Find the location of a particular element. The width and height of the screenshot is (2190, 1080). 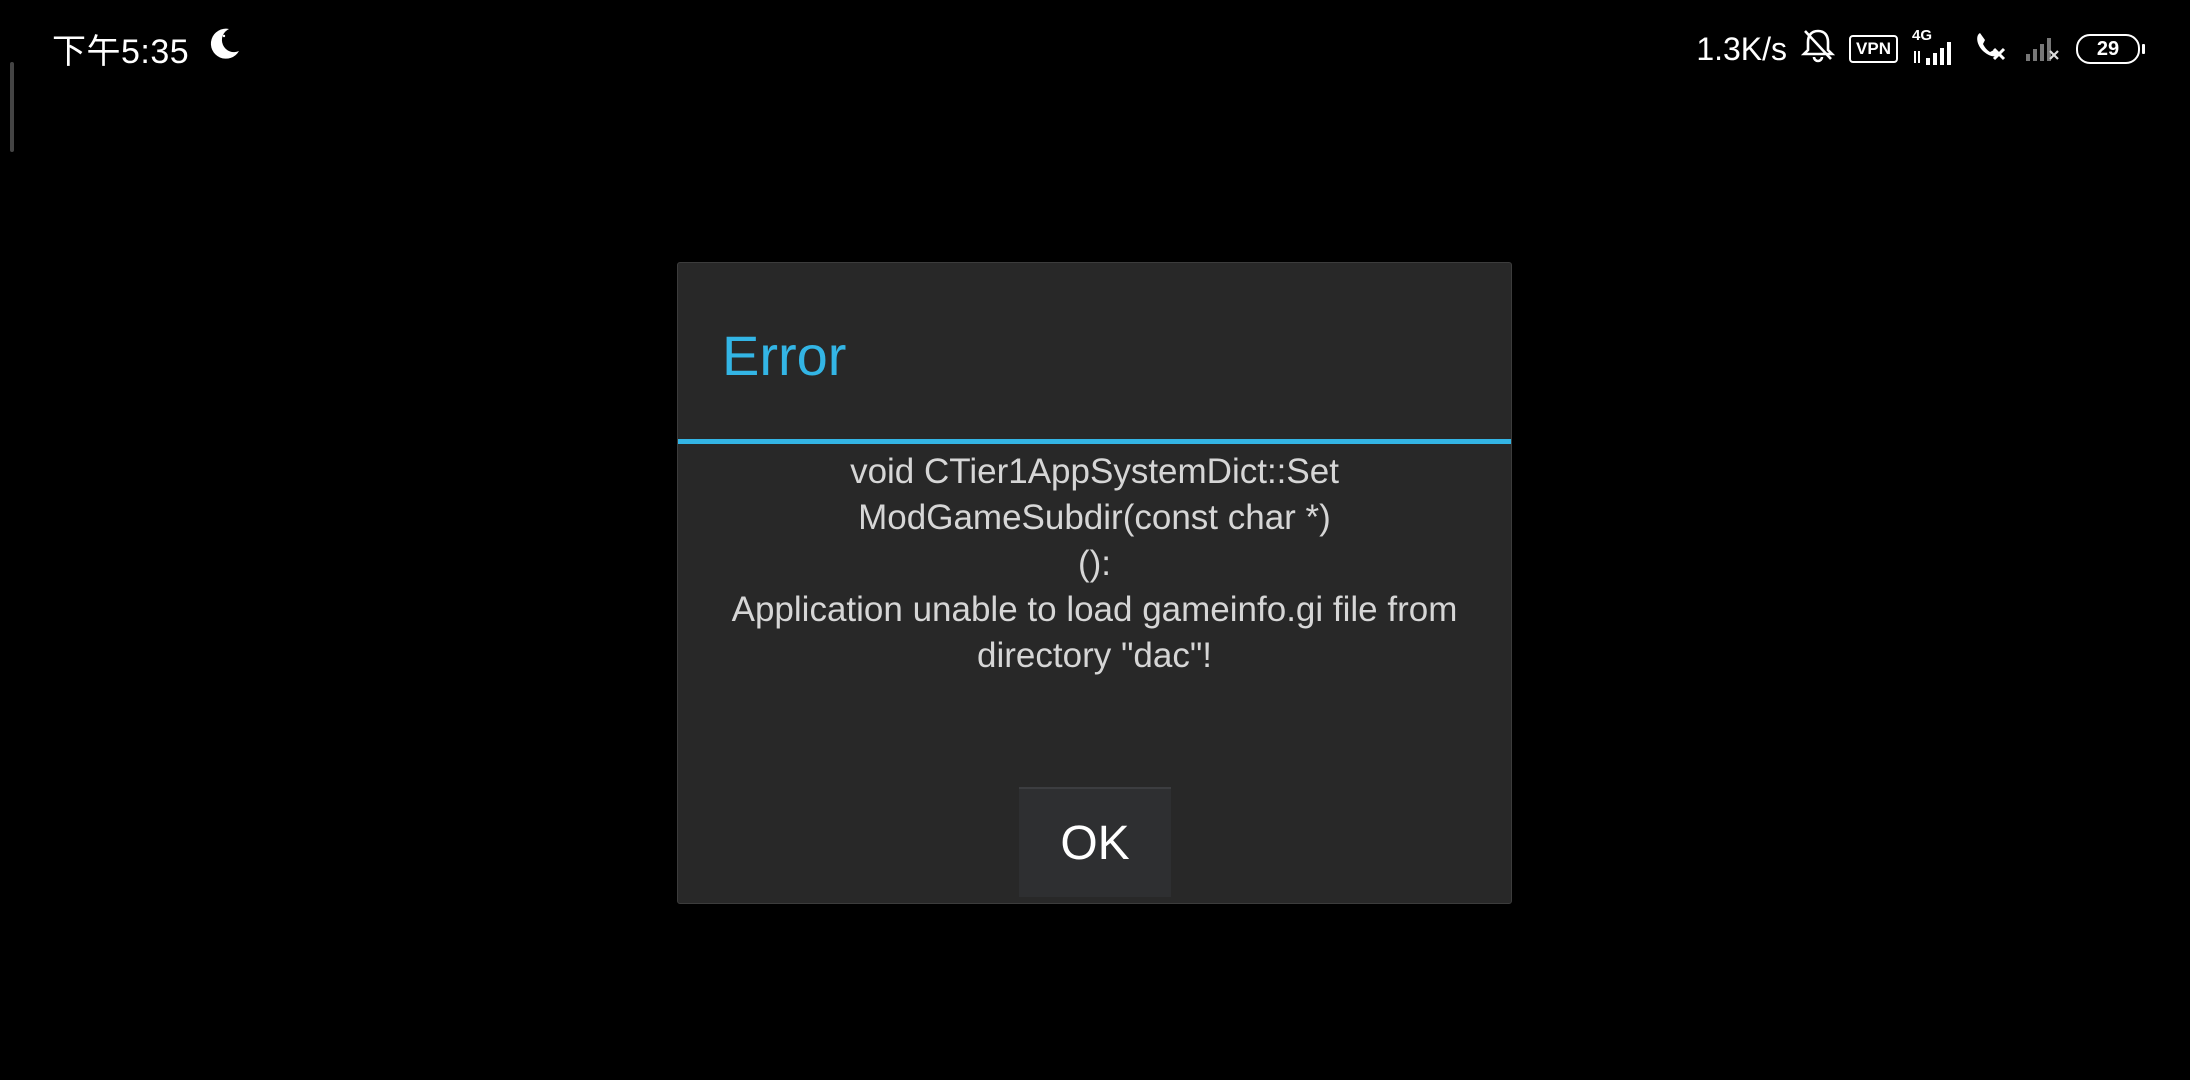

call-missed-icon is located at coordinates (1990, 49).